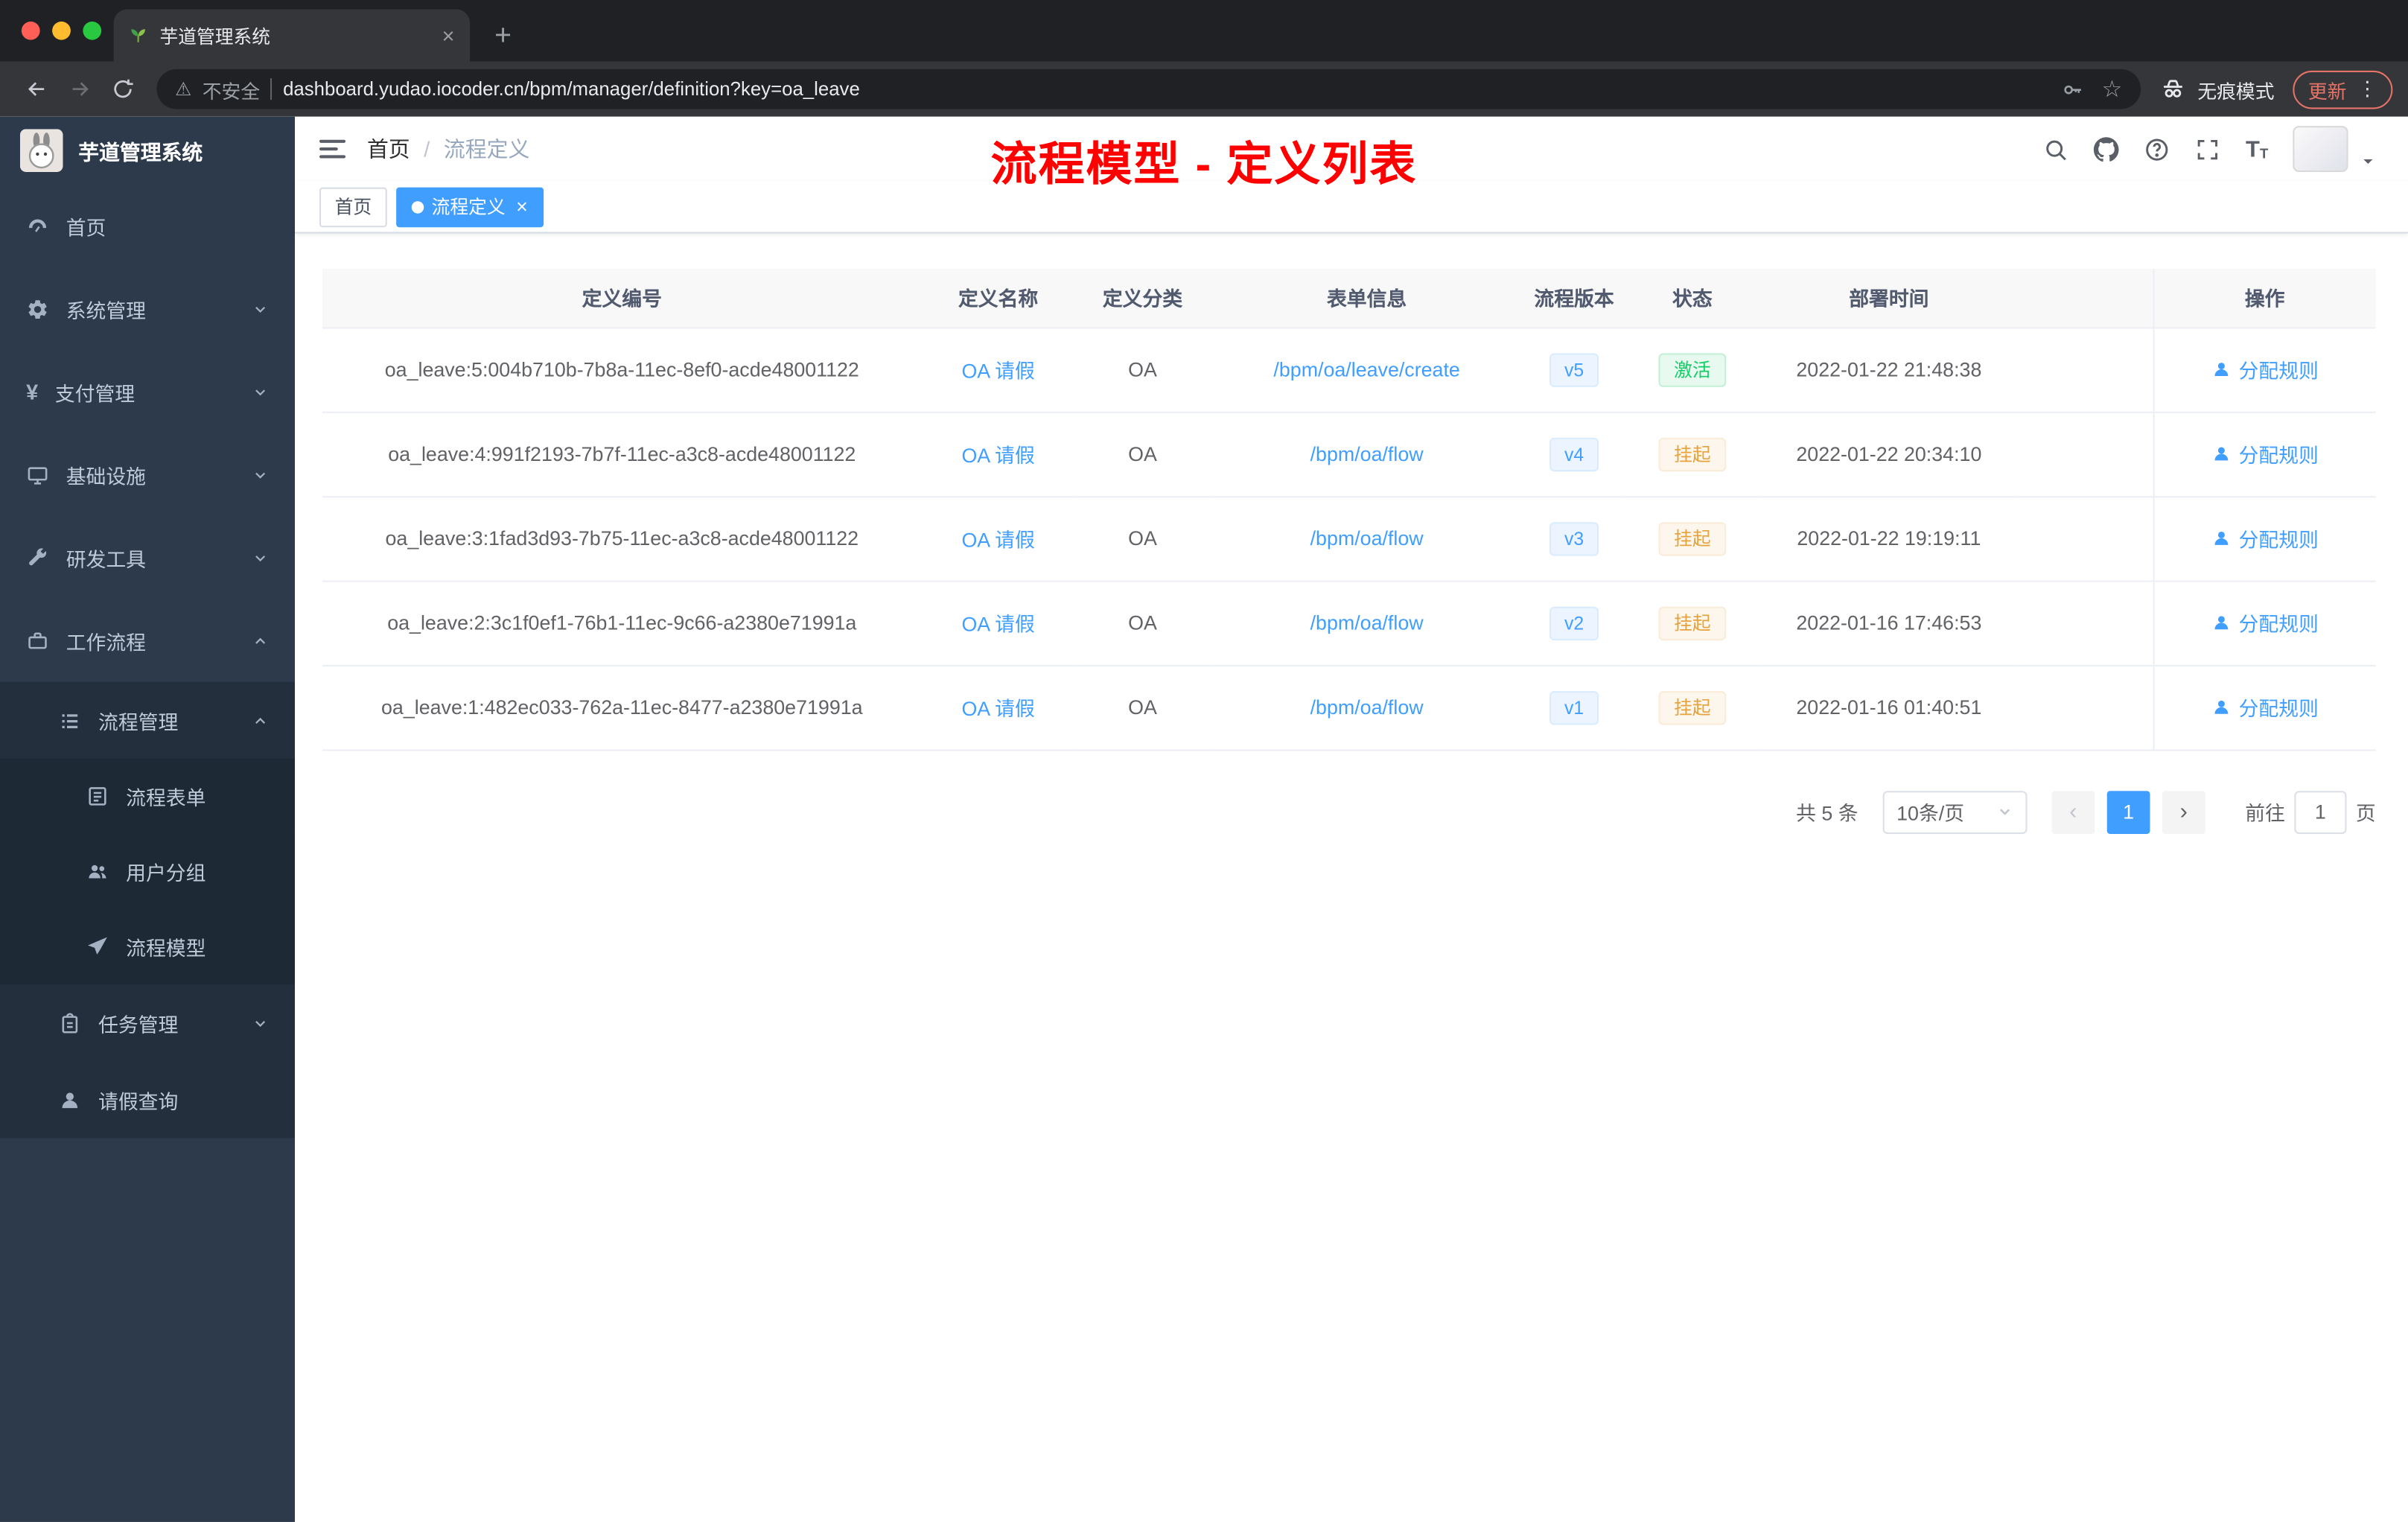  I want to click on forward-button, so click(79, 89).